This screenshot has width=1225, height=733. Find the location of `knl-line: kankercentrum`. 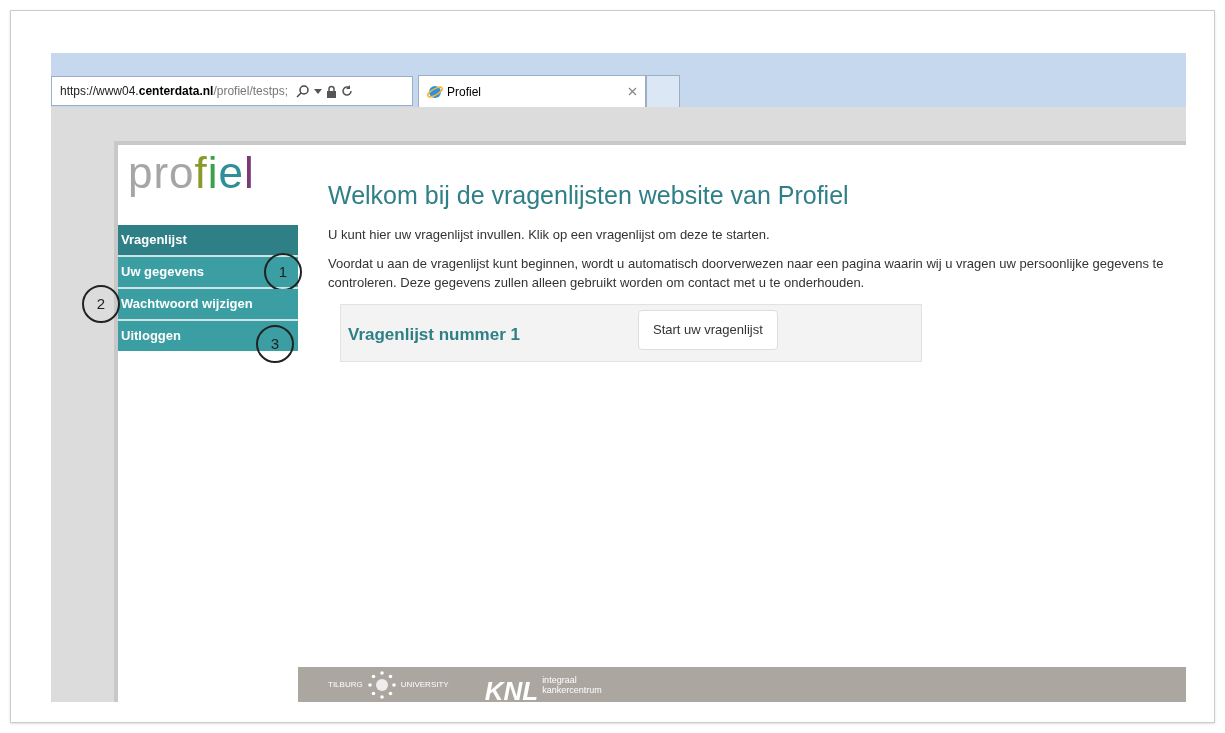

knl-line: kankercentrum is located at coordinates (572, 689).